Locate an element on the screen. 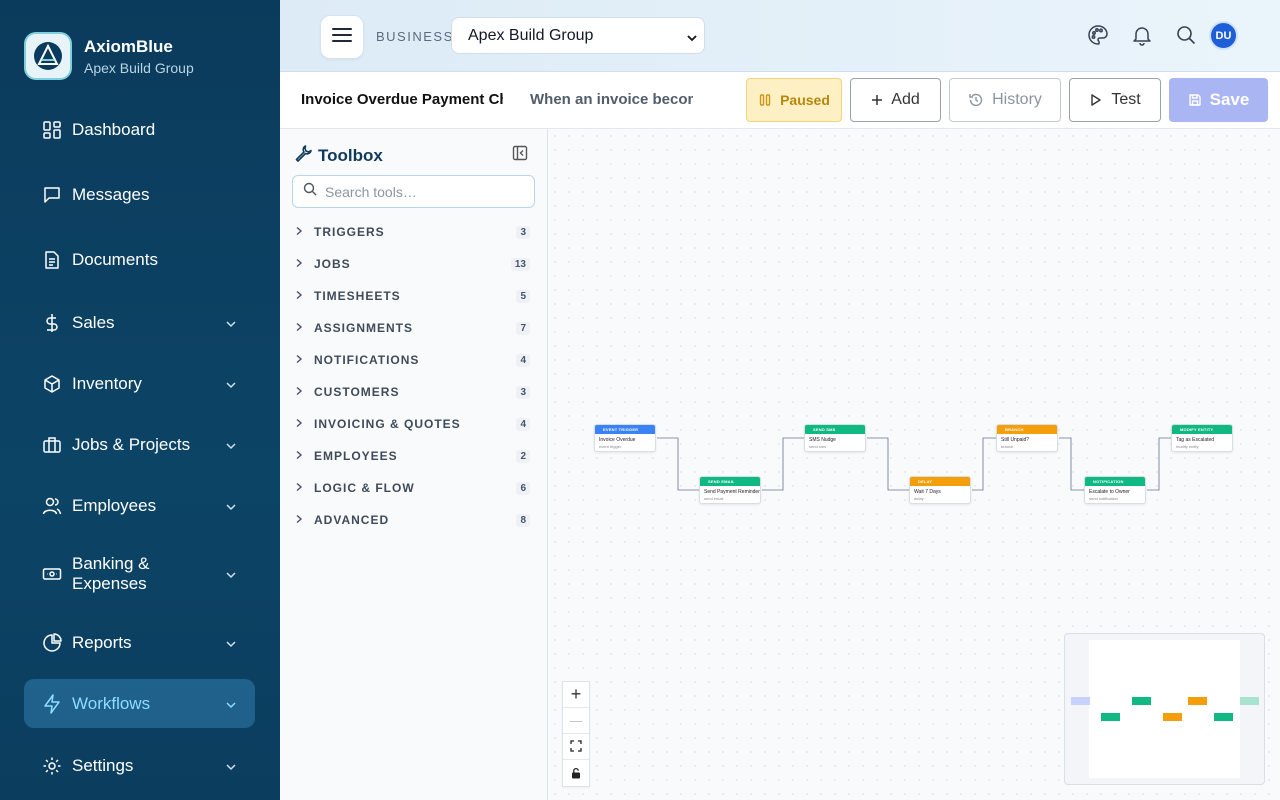 This screenshot has width=1280, height=800. sidebar-item-documents: Documents is located at coordinates (139, 260).